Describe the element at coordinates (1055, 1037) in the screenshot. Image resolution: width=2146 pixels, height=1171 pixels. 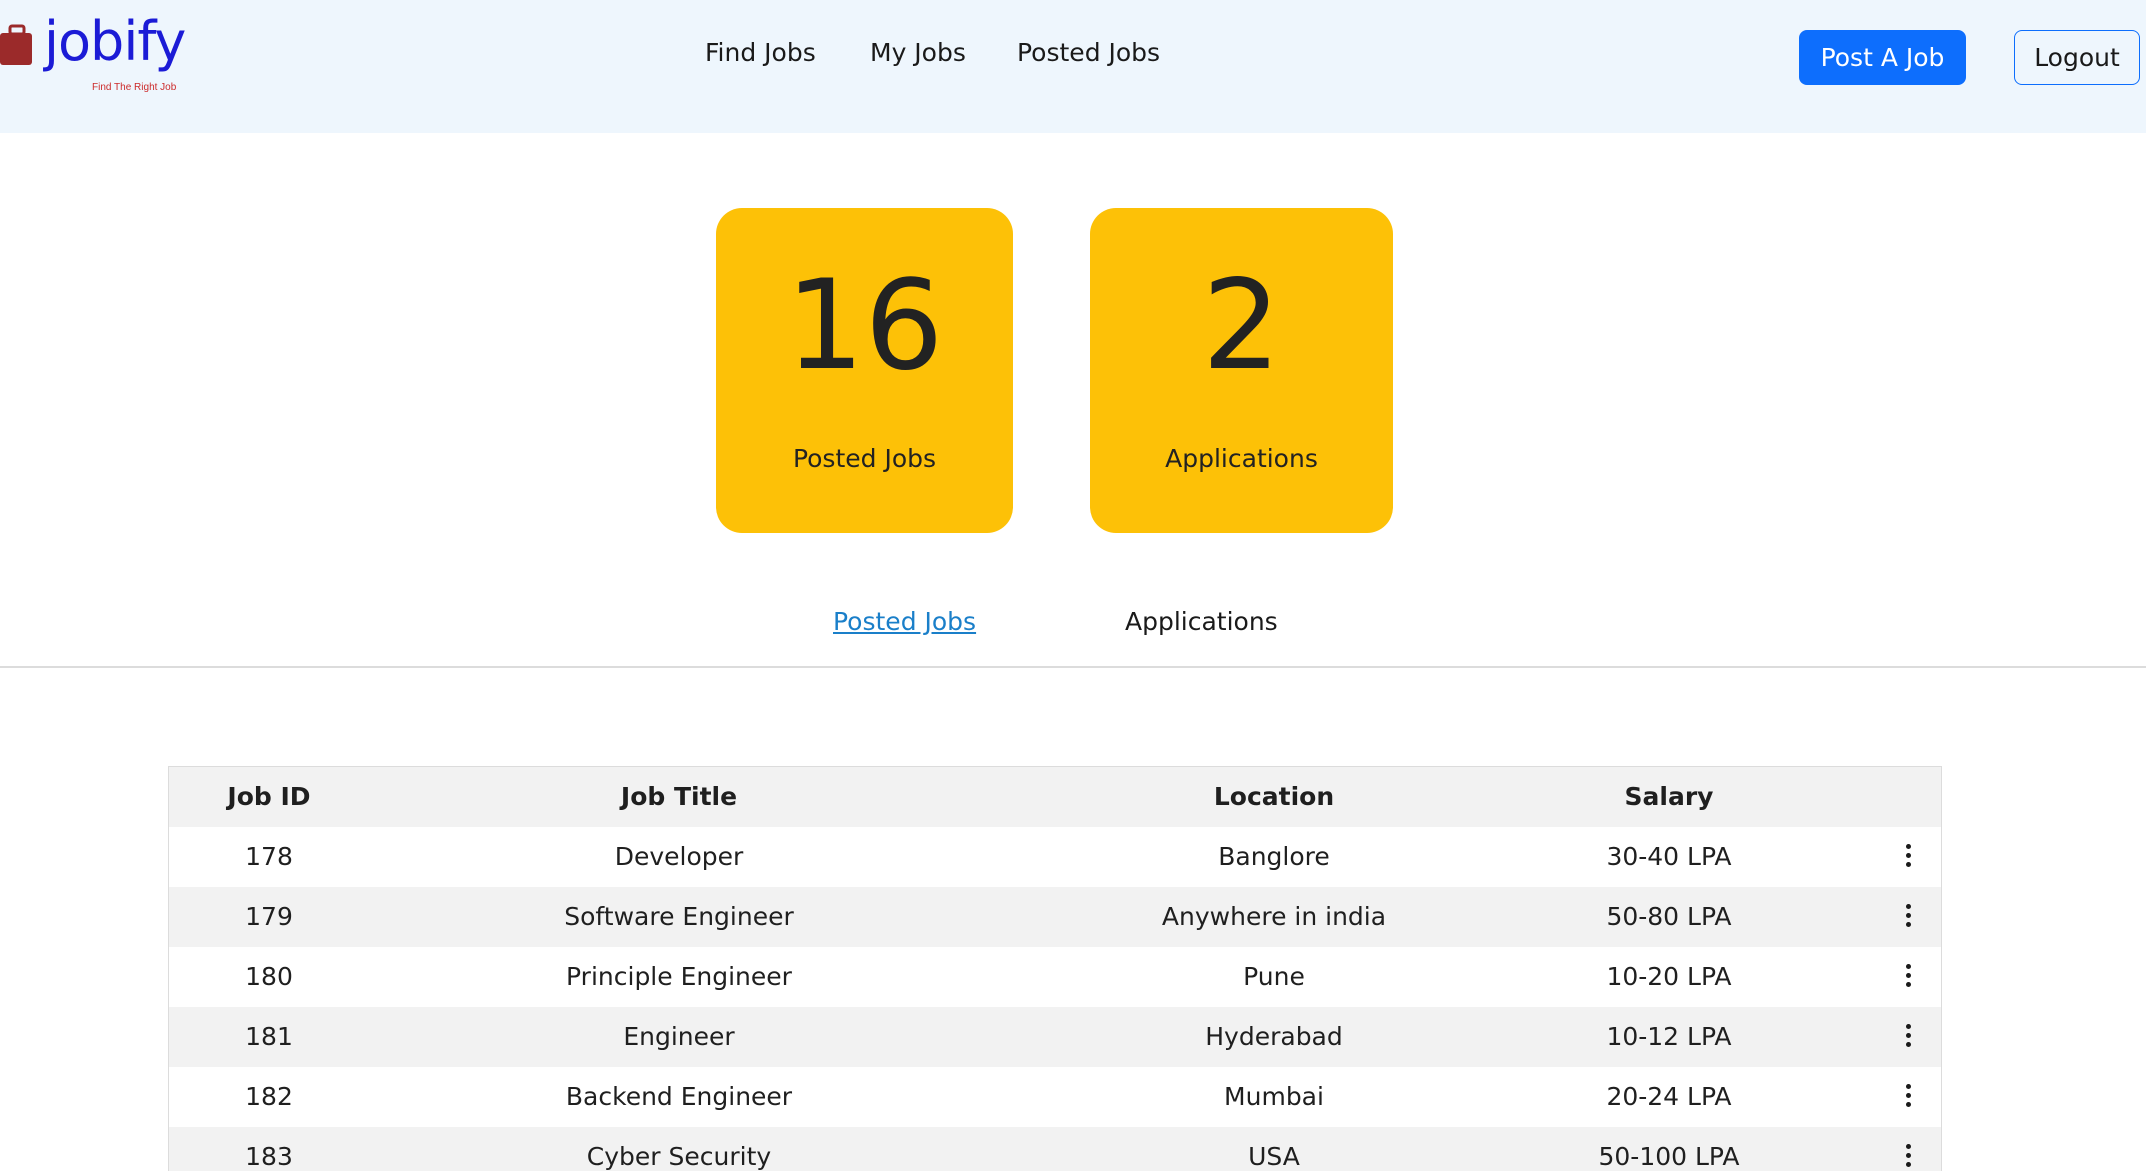
I see `table-row: 181 Engineer Hyderabad 10-12 LPA` at that location.